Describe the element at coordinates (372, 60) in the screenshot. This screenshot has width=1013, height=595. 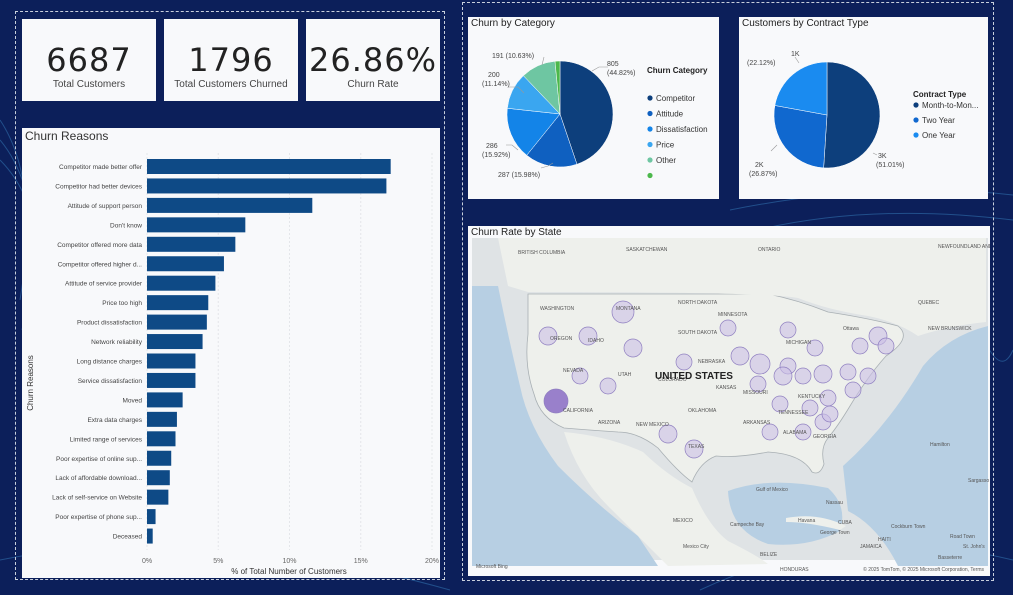
I see `kpi-value: 26.86%` at that location.